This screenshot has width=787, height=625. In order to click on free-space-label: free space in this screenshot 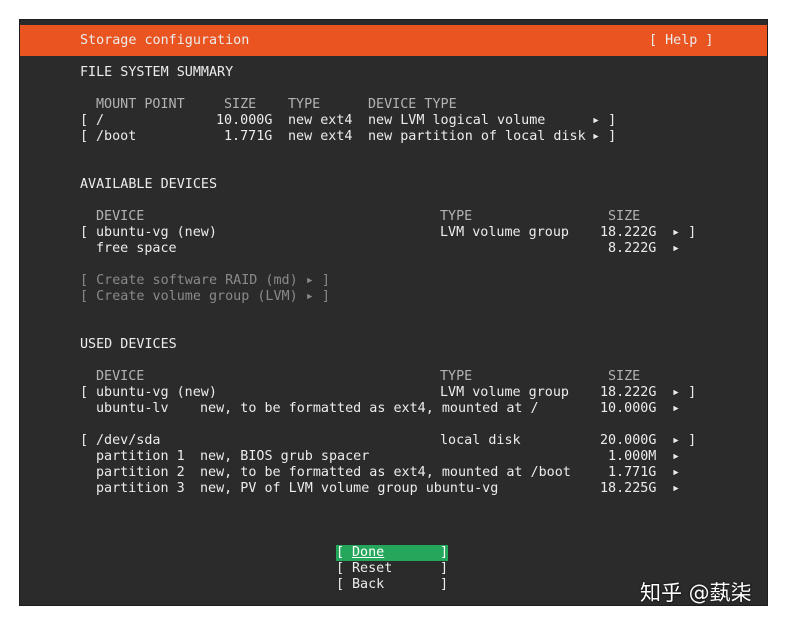, I will do `click(136, 248)`.